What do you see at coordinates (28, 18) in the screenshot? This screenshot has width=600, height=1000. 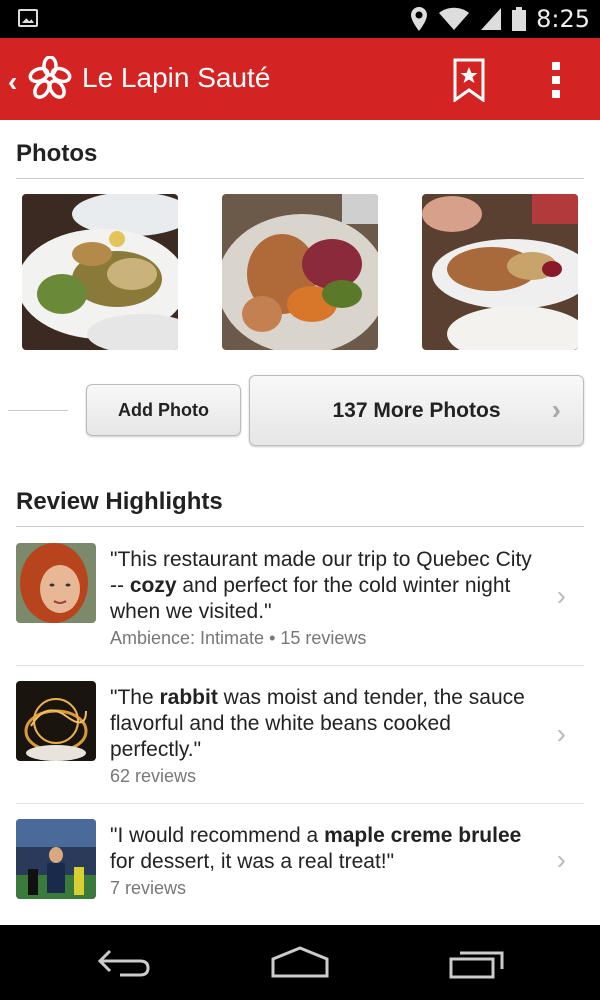 I see `picture-icon` at bounding box center [28, 18].